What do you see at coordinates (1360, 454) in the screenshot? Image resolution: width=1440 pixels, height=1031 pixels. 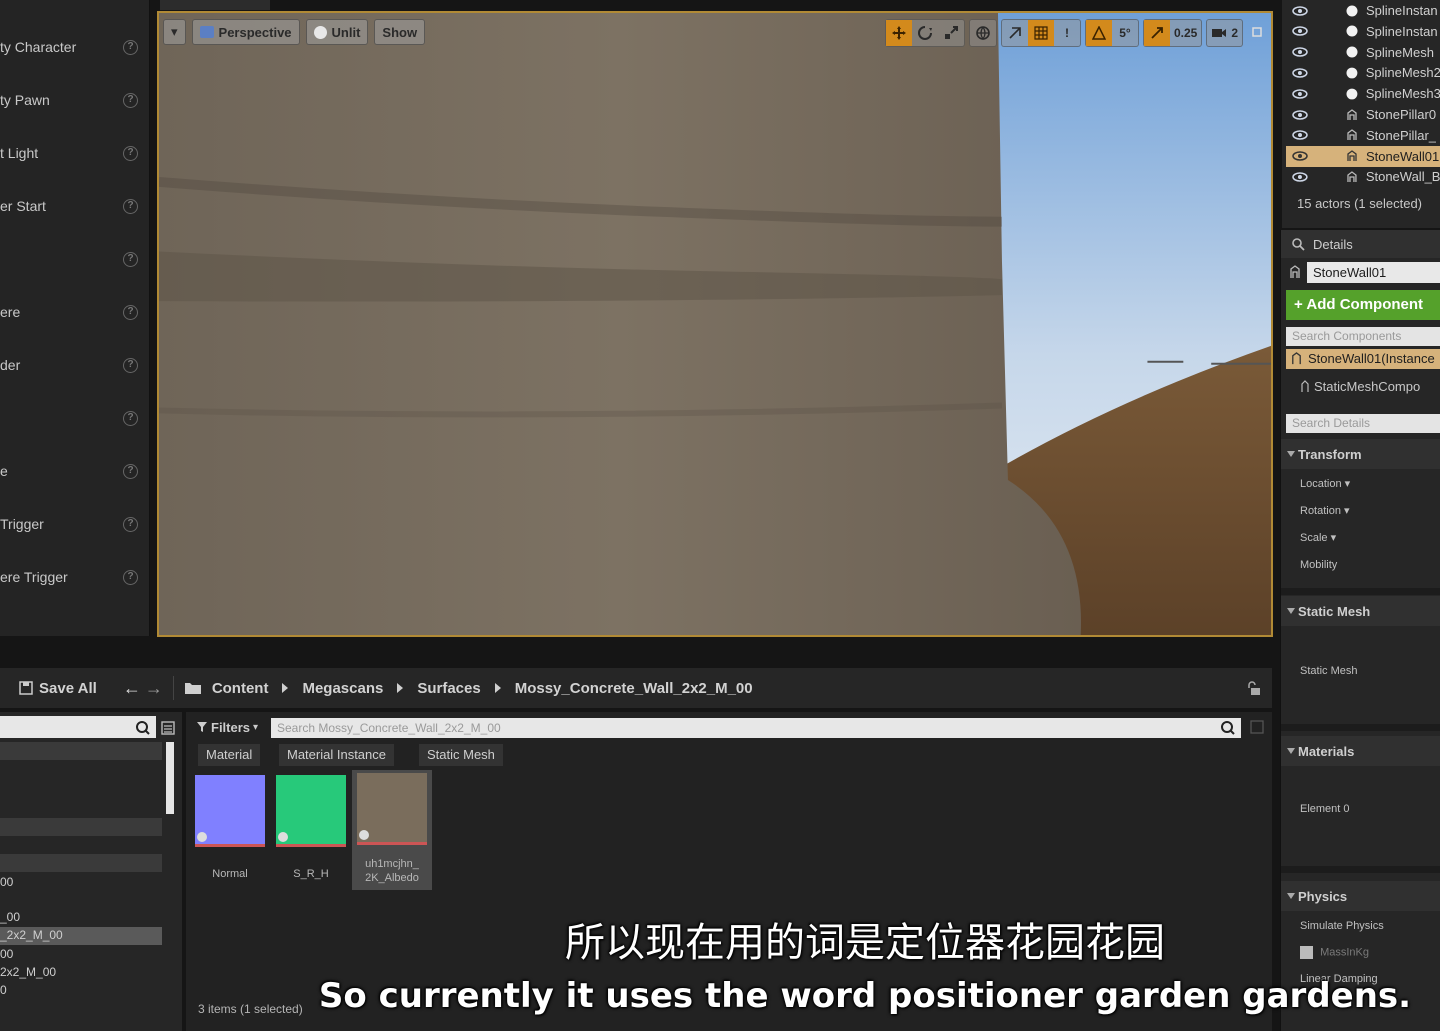 I see `transform-category: Transform` at bounding box center [1360, 454].